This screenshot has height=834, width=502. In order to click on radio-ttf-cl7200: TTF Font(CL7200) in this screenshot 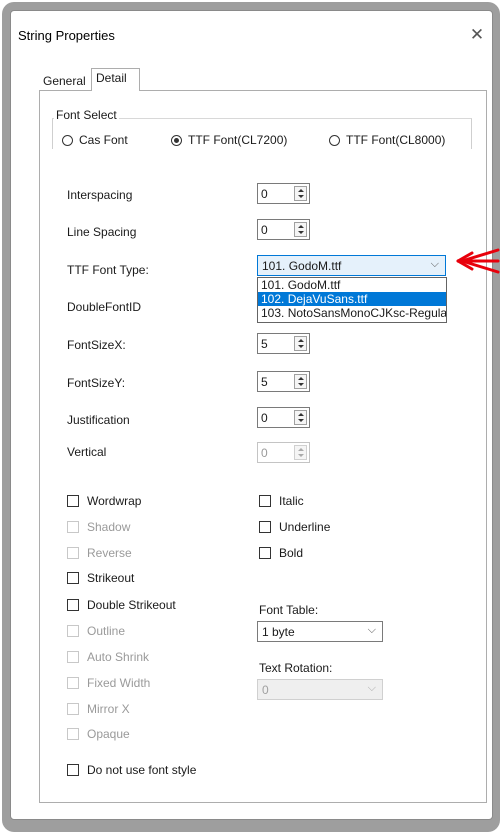, I will do `click(229, 140)`.